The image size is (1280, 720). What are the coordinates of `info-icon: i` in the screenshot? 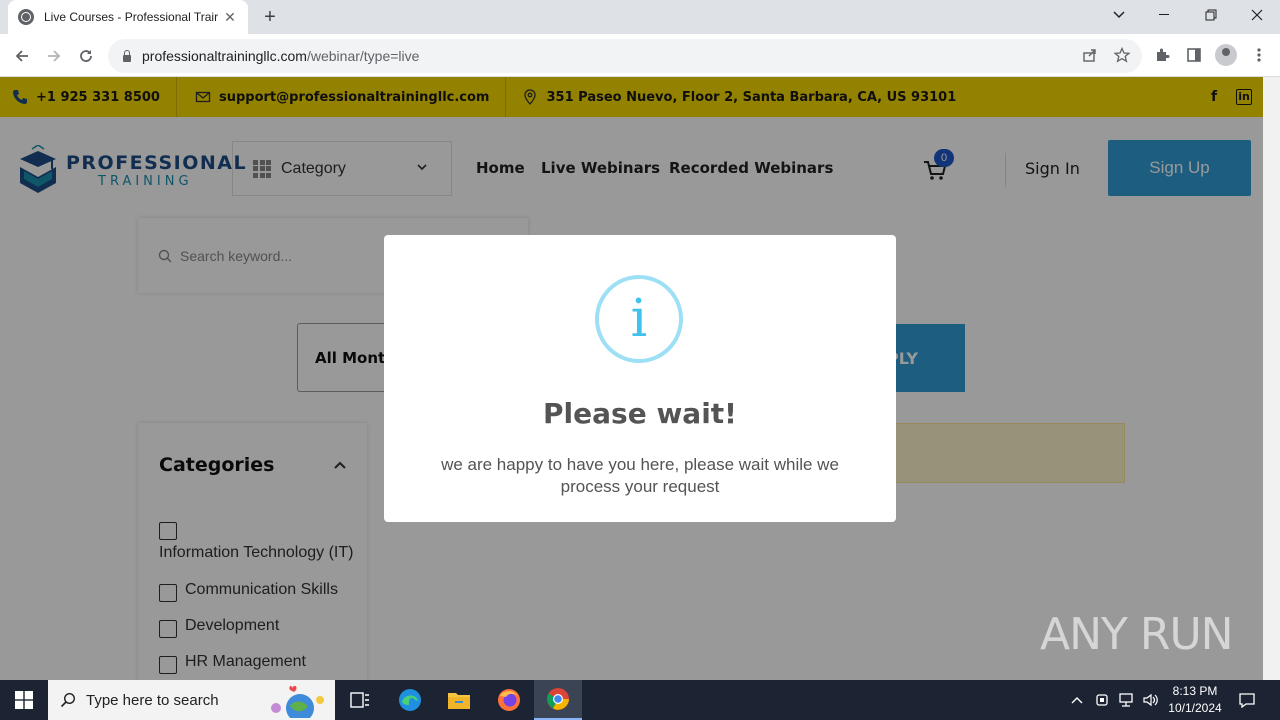 It's located at (639, 319).